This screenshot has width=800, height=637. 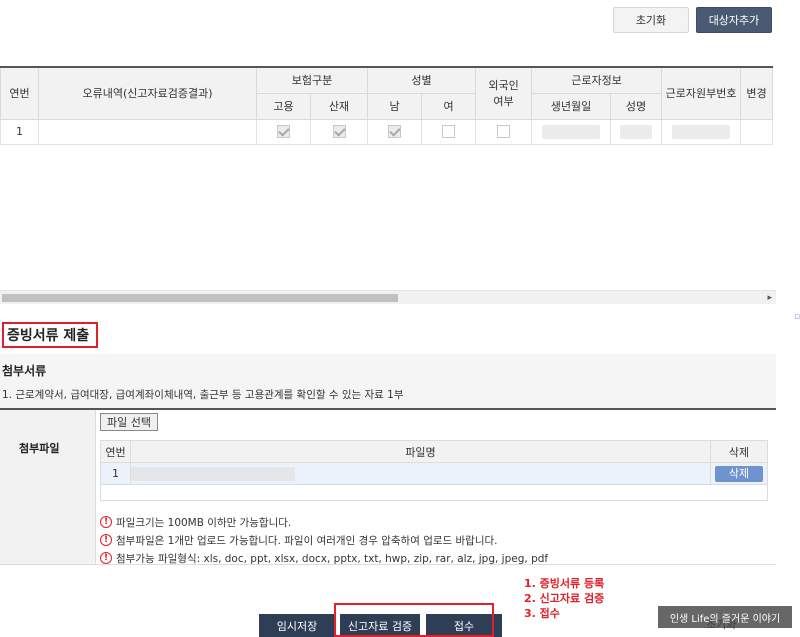 I want to click on horizontal-scrollbar: ▸, so click(x=388, y=297).